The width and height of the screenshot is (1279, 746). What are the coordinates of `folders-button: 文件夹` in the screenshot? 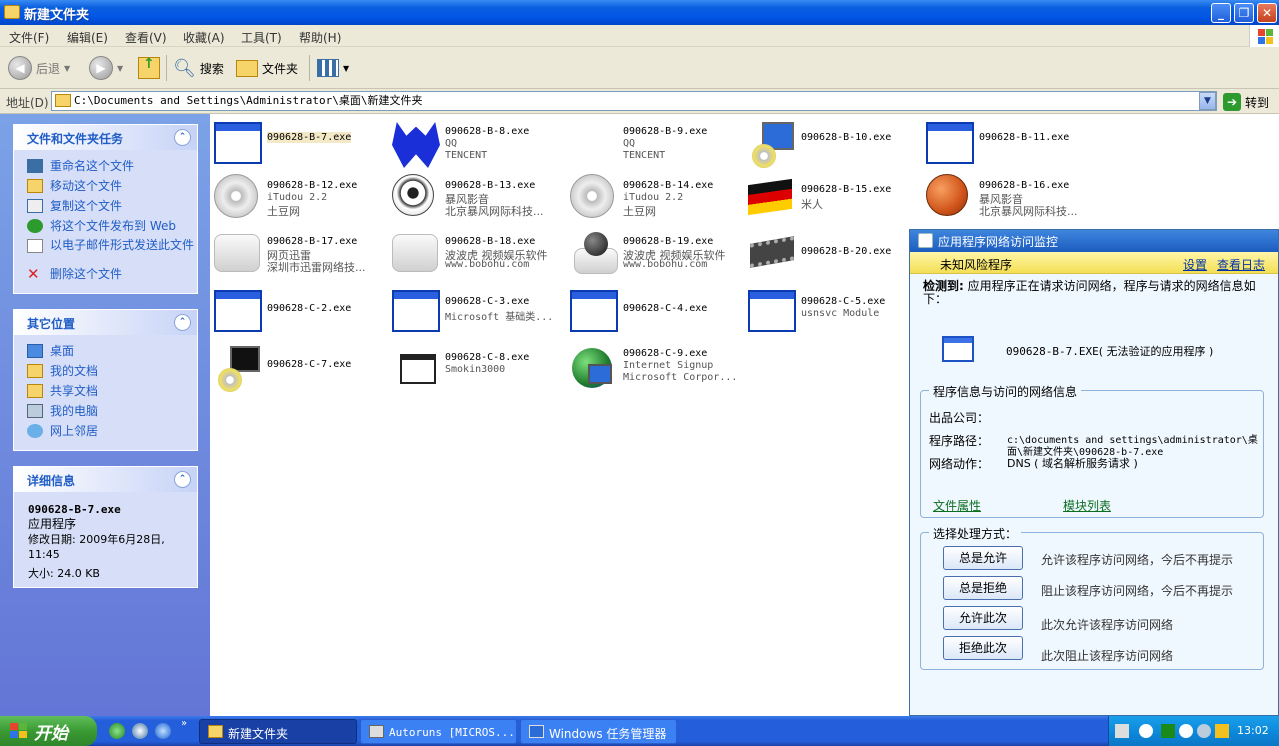 It's located at (267, 68).